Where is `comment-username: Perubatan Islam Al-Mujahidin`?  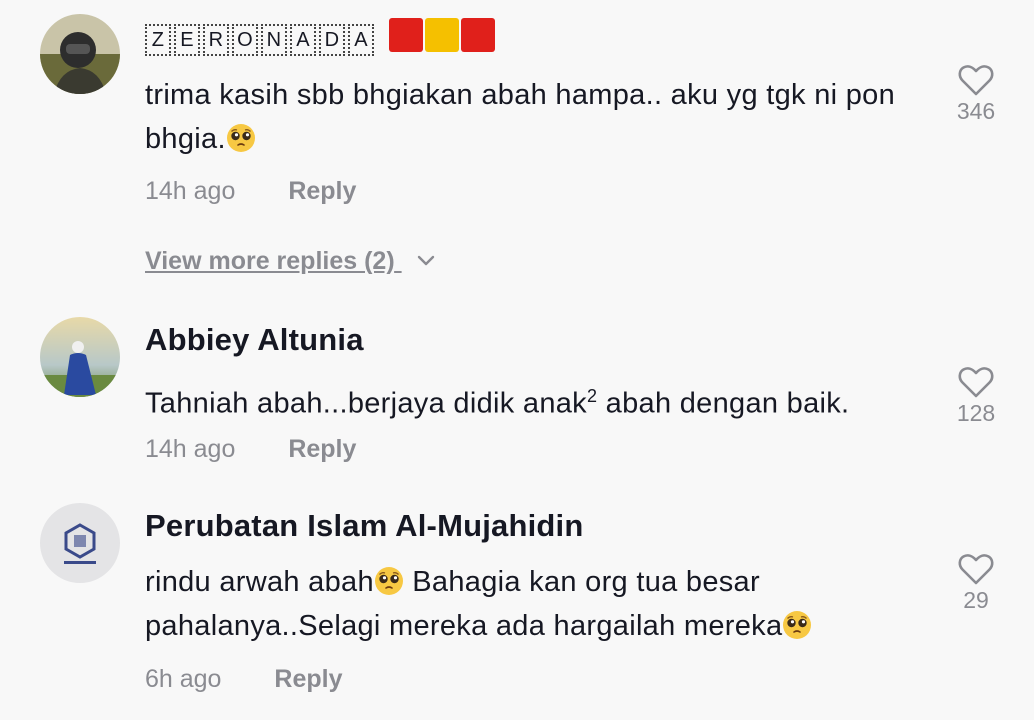 comment-username: Perubatan Islam Al-Mujahidin is located at coordinates (364, 526).